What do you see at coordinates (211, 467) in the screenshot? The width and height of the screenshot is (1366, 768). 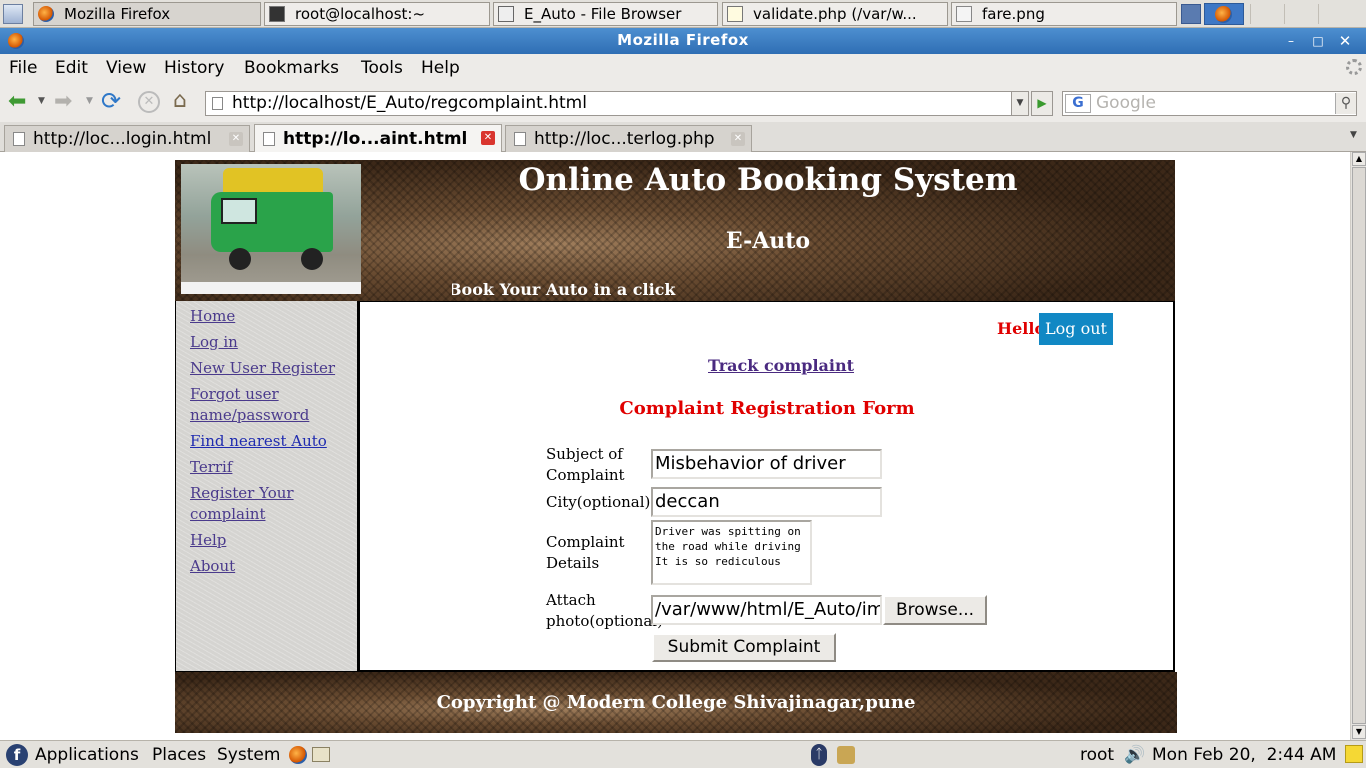 I see `sidebar-link-tariff: Terrif` at bounding box center [211, 467].